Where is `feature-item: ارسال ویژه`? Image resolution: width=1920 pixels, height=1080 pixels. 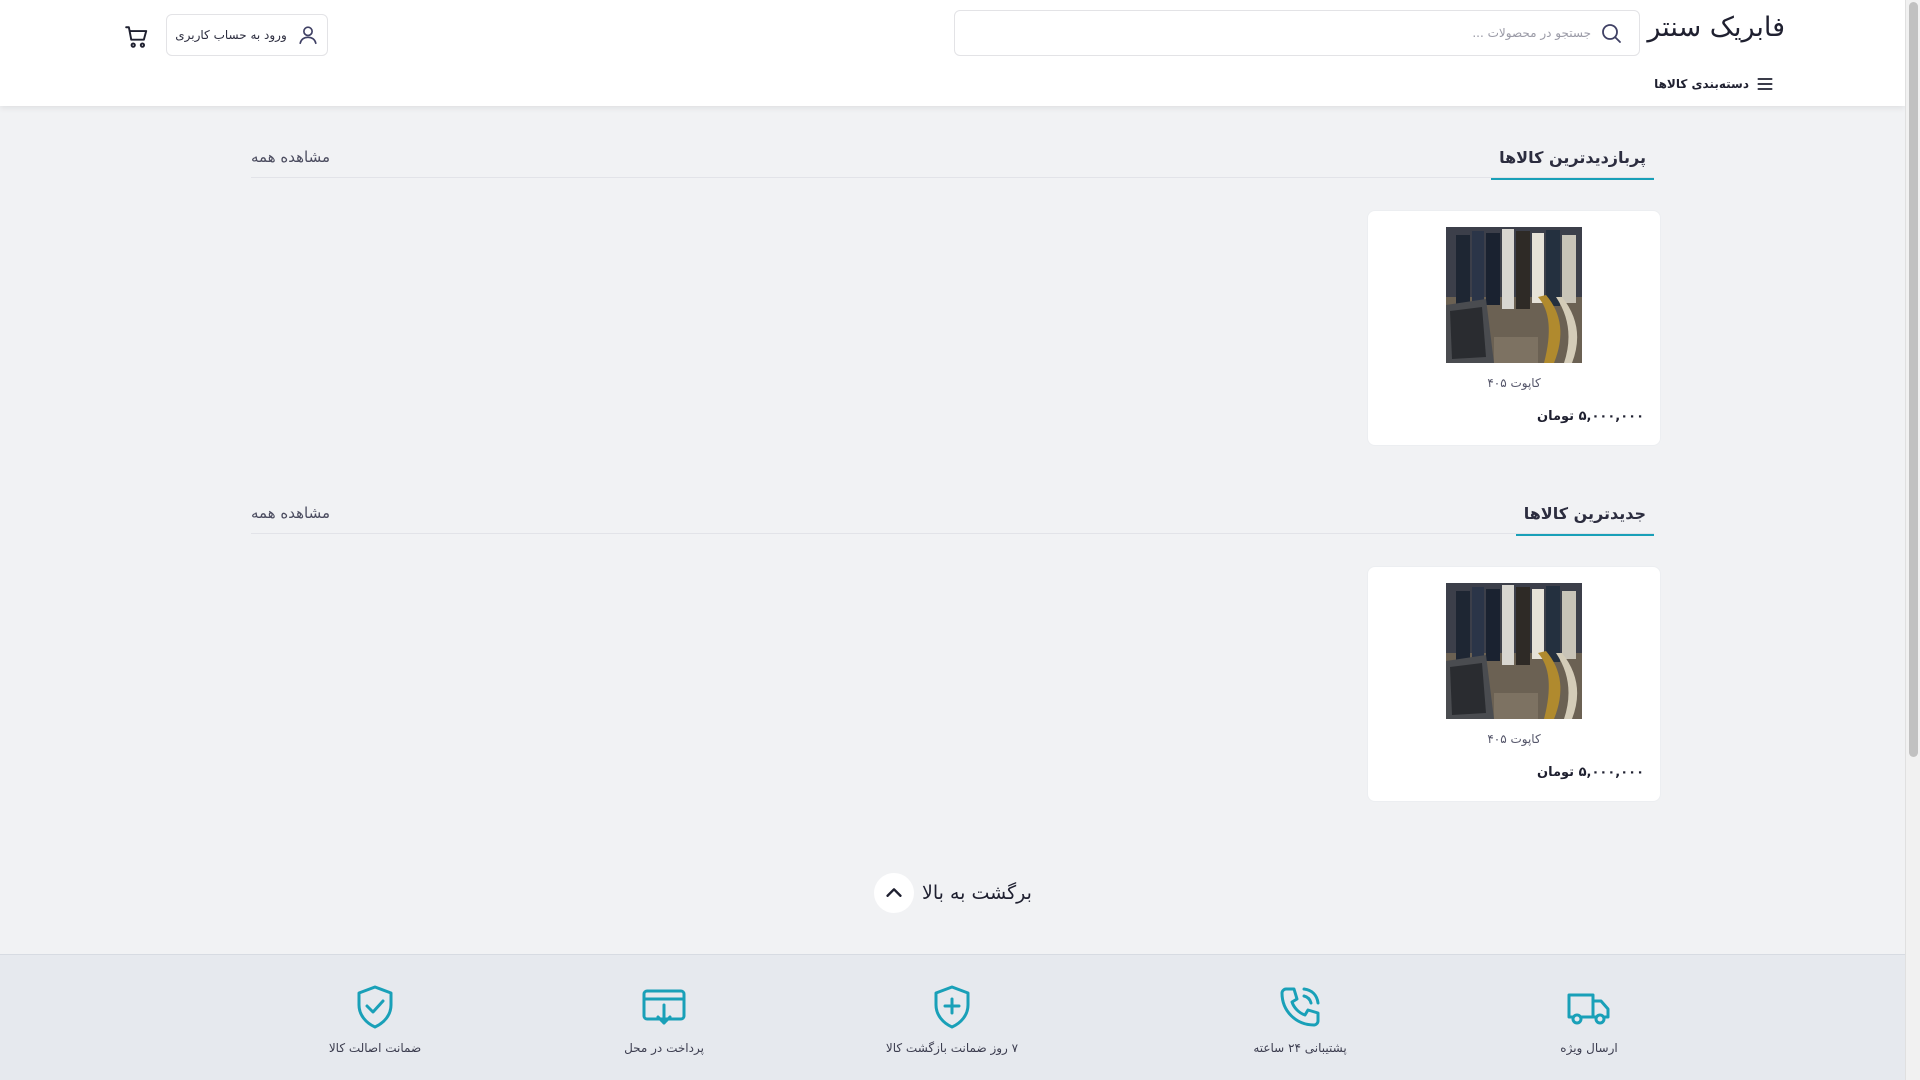
feature-item: ارسال ویژه is located at coordinates (1589, 1019).